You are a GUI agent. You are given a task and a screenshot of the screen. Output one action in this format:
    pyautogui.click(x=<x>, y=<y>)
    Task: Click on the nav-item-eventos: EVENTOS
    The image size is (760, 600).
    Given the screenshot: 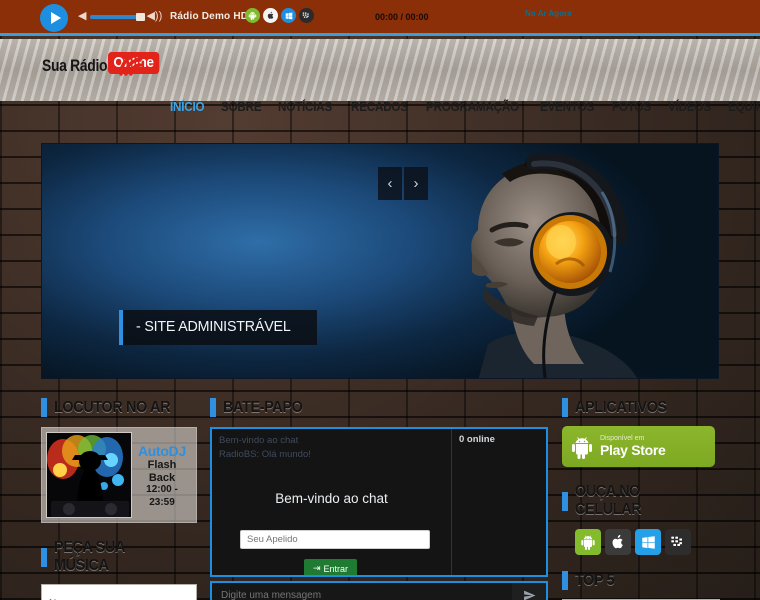 What is the action you would take?
    pyautogui.click(x=567, y=107)
    